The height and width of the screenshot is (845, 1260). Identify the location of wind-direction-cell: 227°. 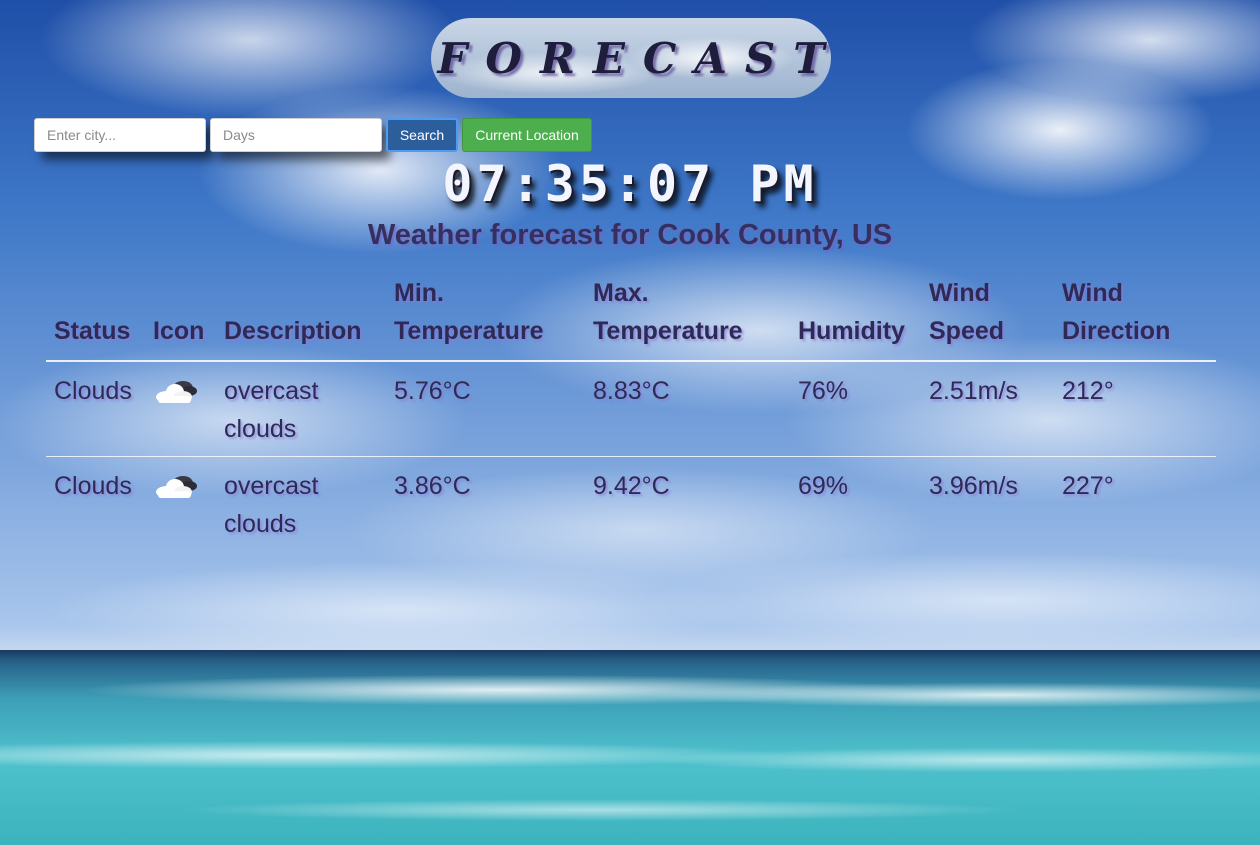
(1088, 486).